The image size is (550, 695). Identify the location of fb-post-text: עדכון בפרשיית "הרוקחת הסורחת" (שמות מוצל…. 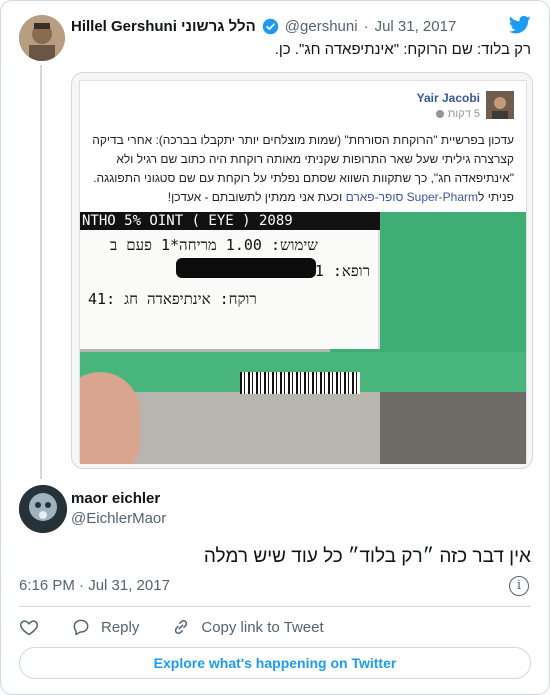
(302, 169).